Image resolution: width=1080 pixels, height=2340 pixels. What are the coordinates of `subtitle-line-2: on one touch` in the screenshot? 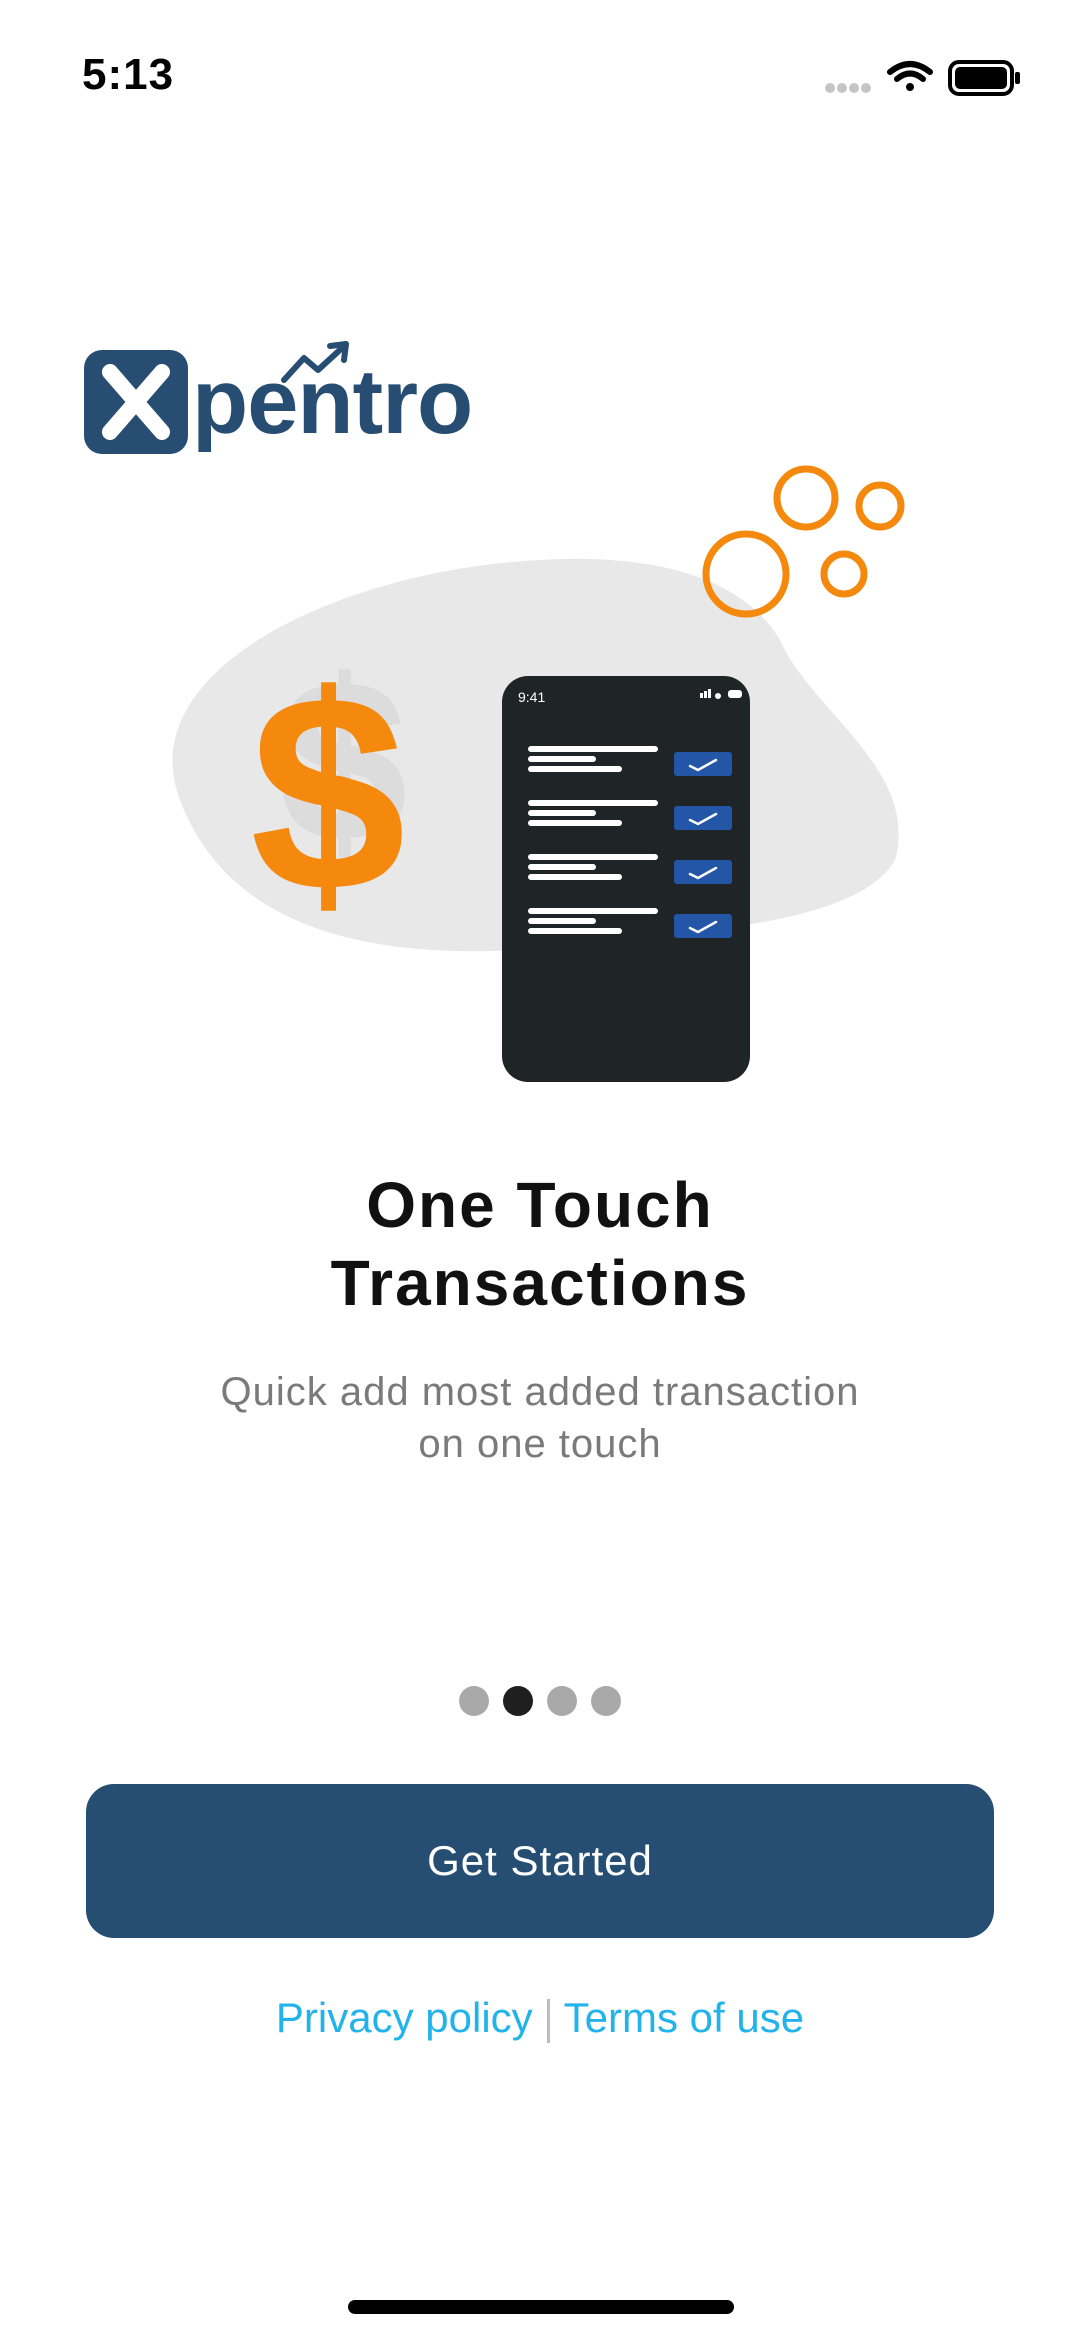 It's located at (540, 1444).